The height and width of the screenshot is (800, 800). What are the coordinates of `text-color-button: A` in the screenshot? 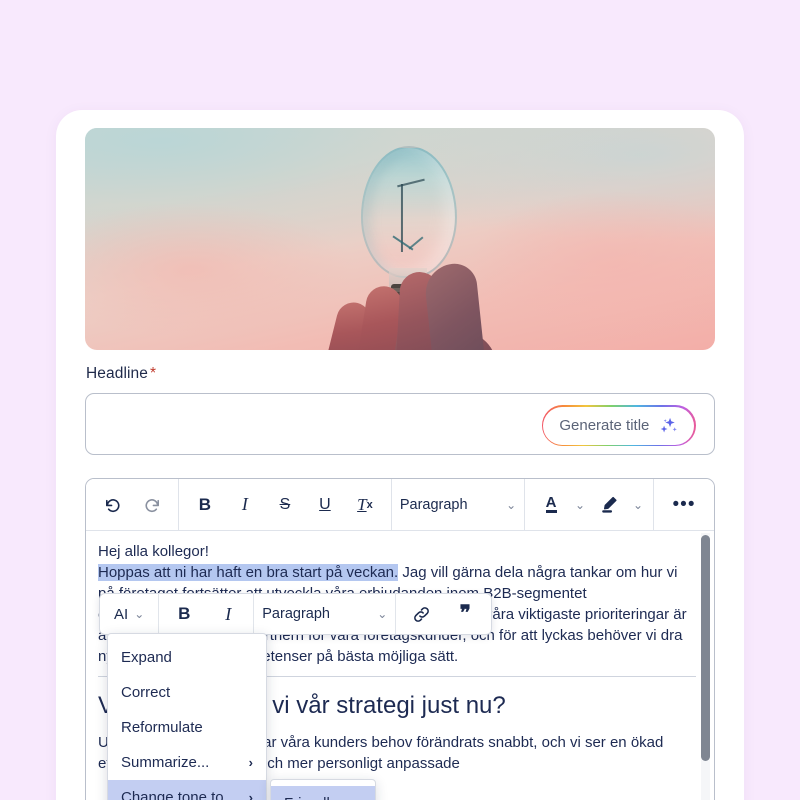 It's located at (551, 505).